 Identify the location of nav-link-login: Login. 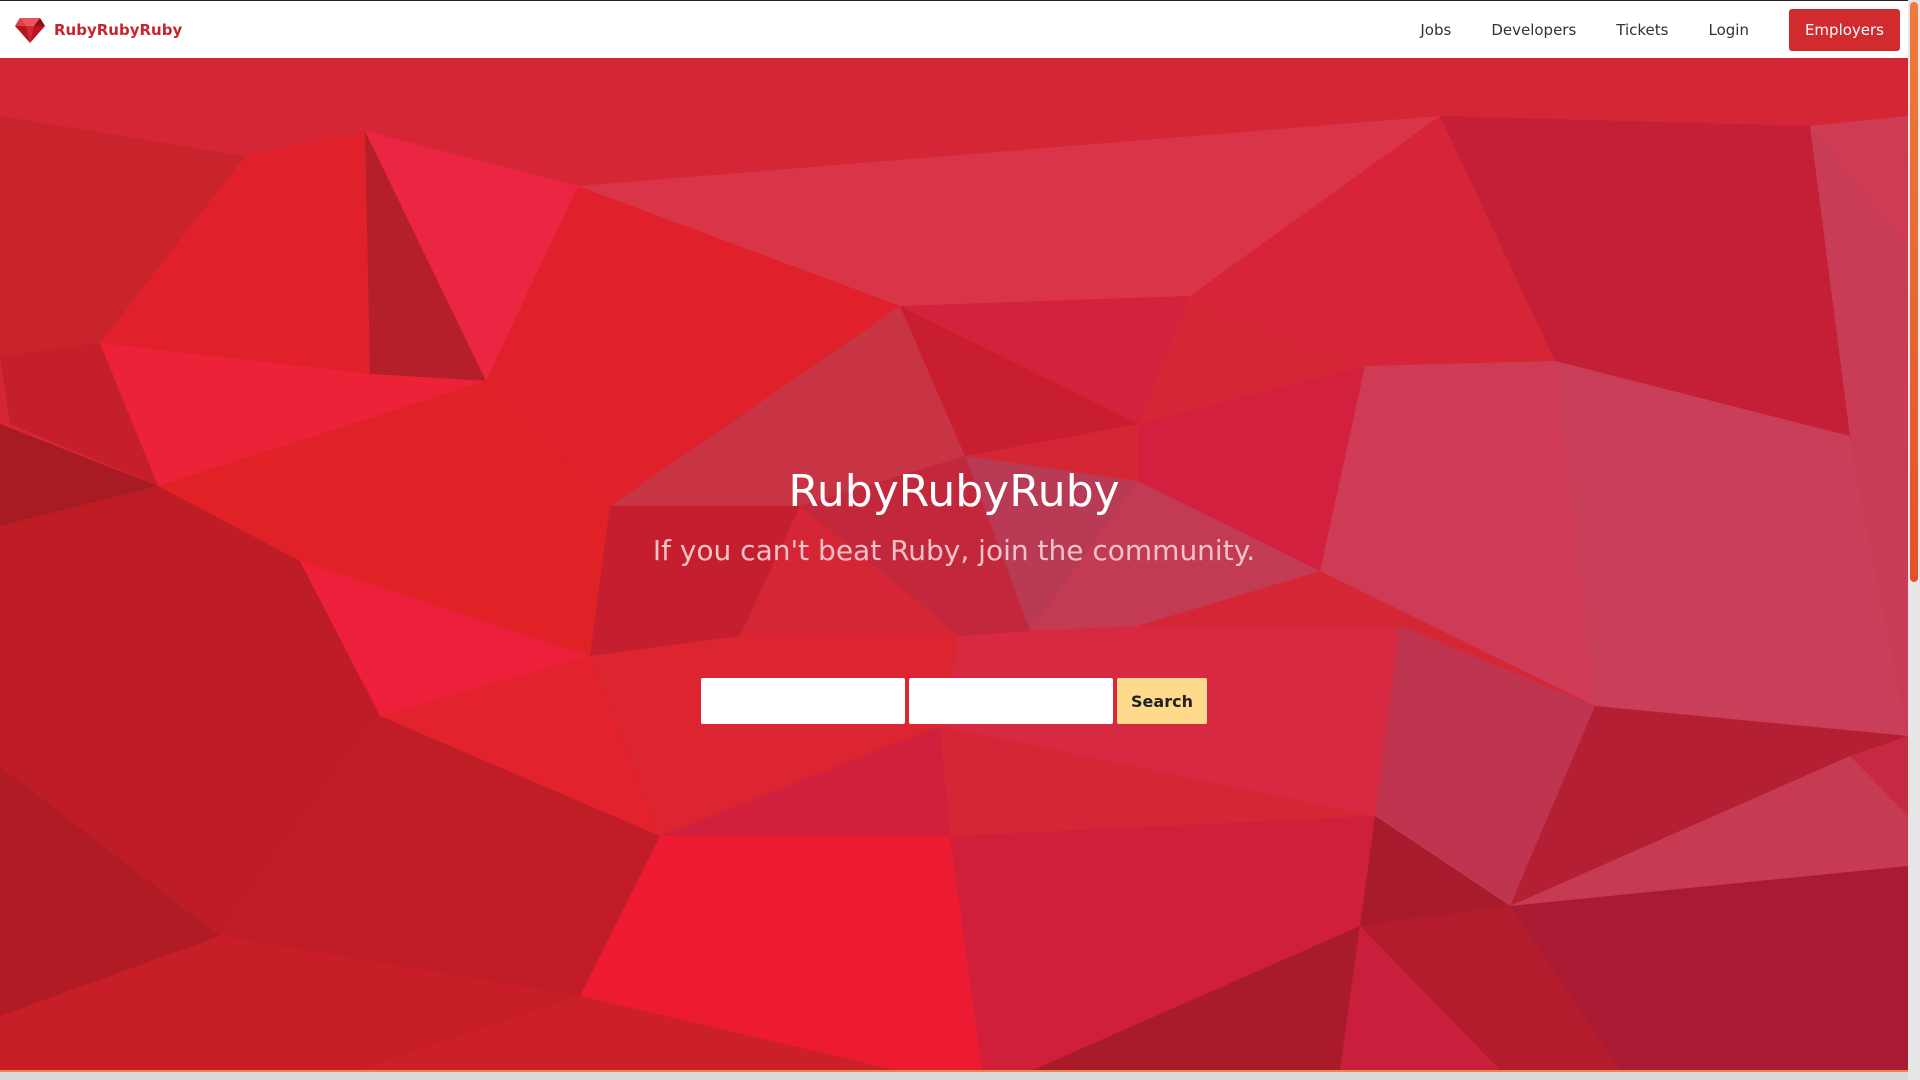
(1728, 30).